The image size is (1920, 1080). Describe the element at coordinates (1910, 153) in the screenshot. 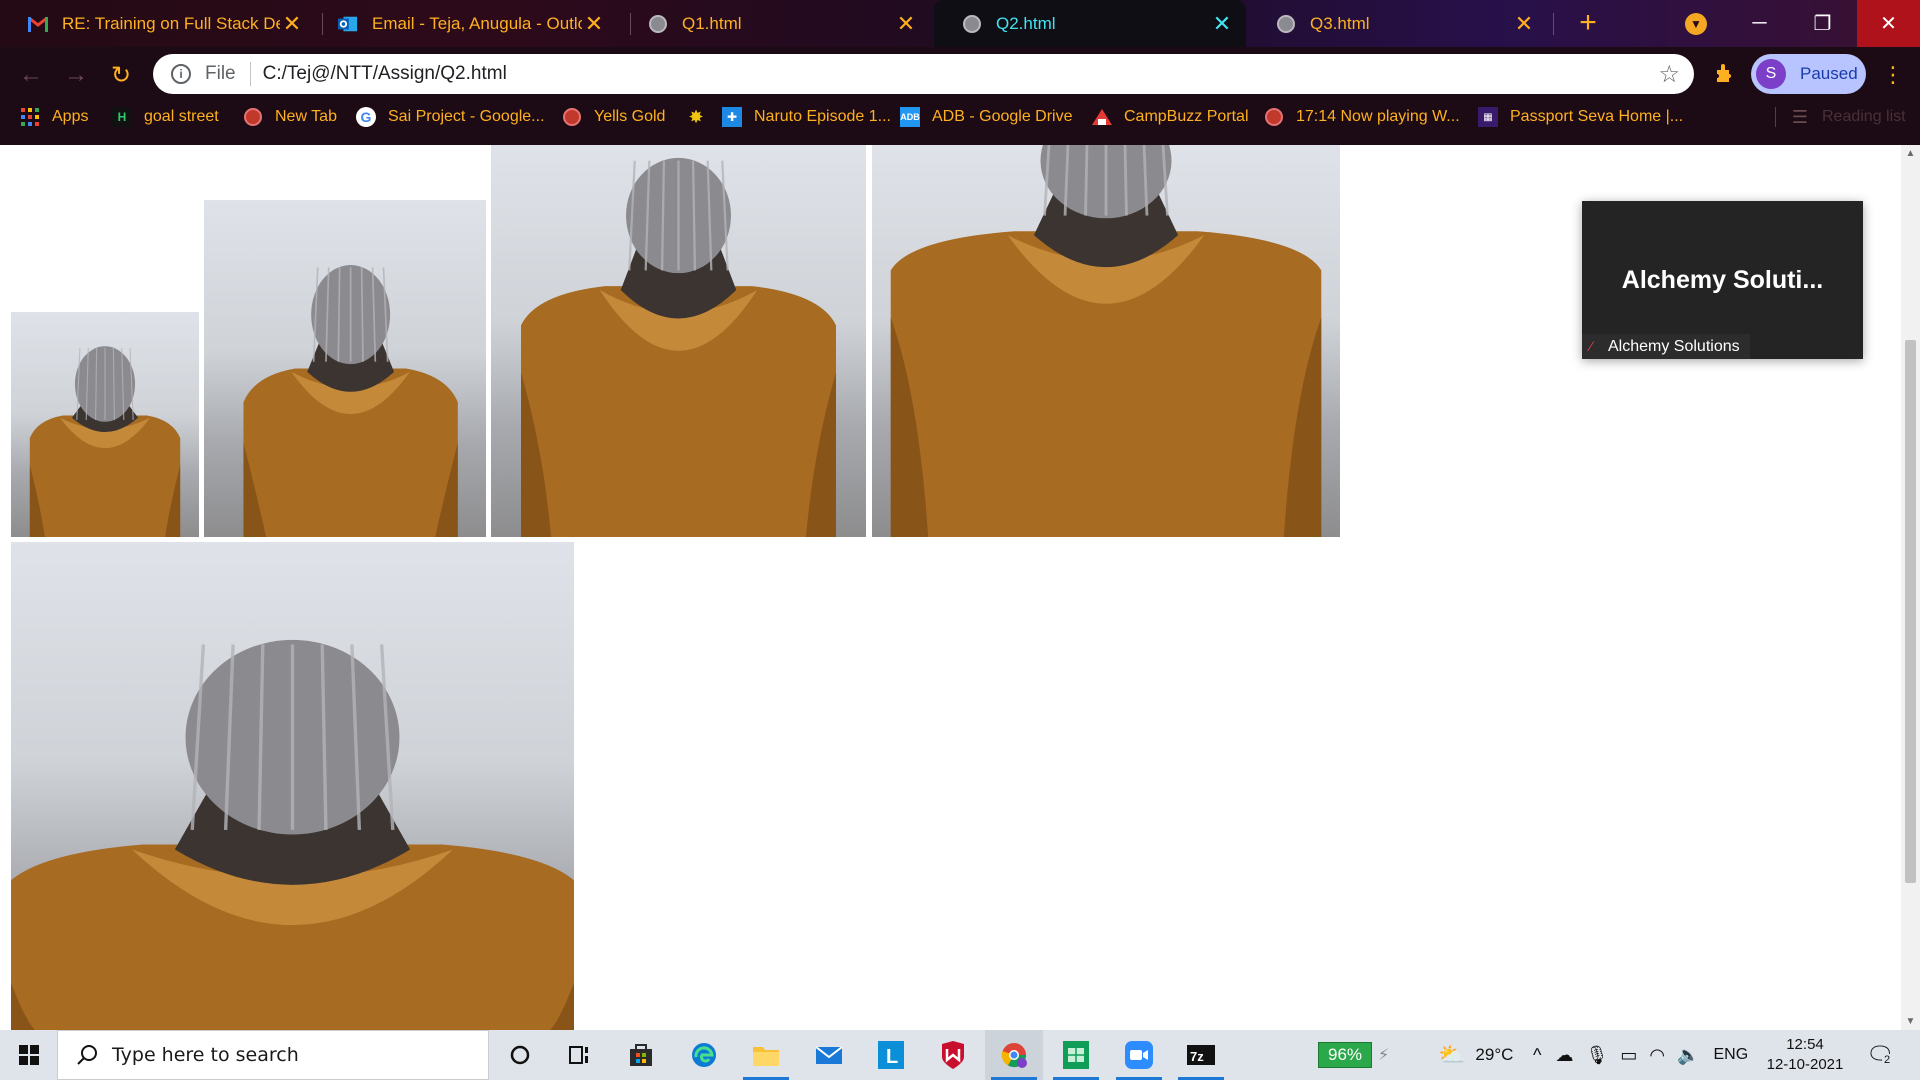

I see `scroll-up-icon: ▲` at that location.